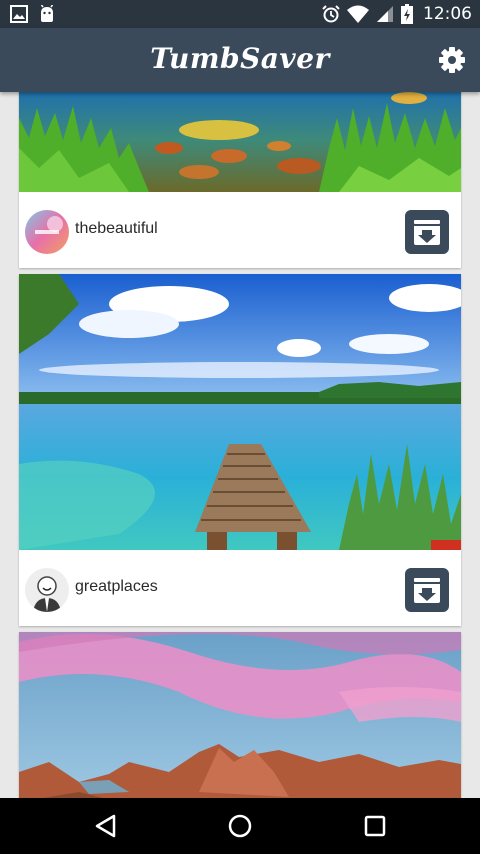  I want to click on navigation-bar, so click(240, 826).